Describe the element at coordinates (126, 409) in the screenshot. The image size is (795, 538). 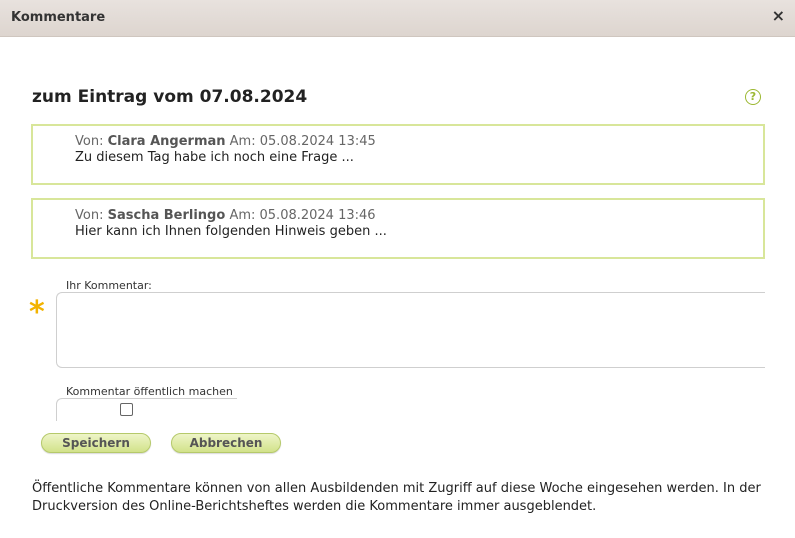
I see `public-checkbox` at that location.